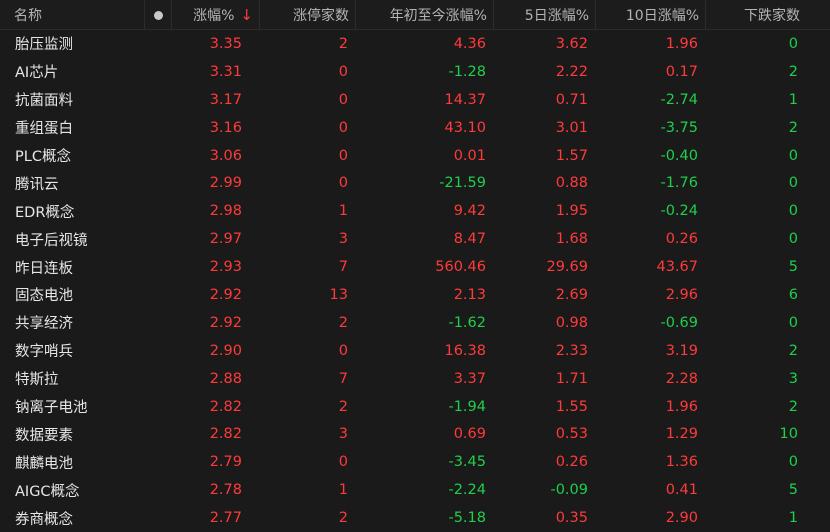  What do you see at coordinates (343, 239) in the screenshot?
I see `limit-up-count: 3` at bounding box center [343, 239].